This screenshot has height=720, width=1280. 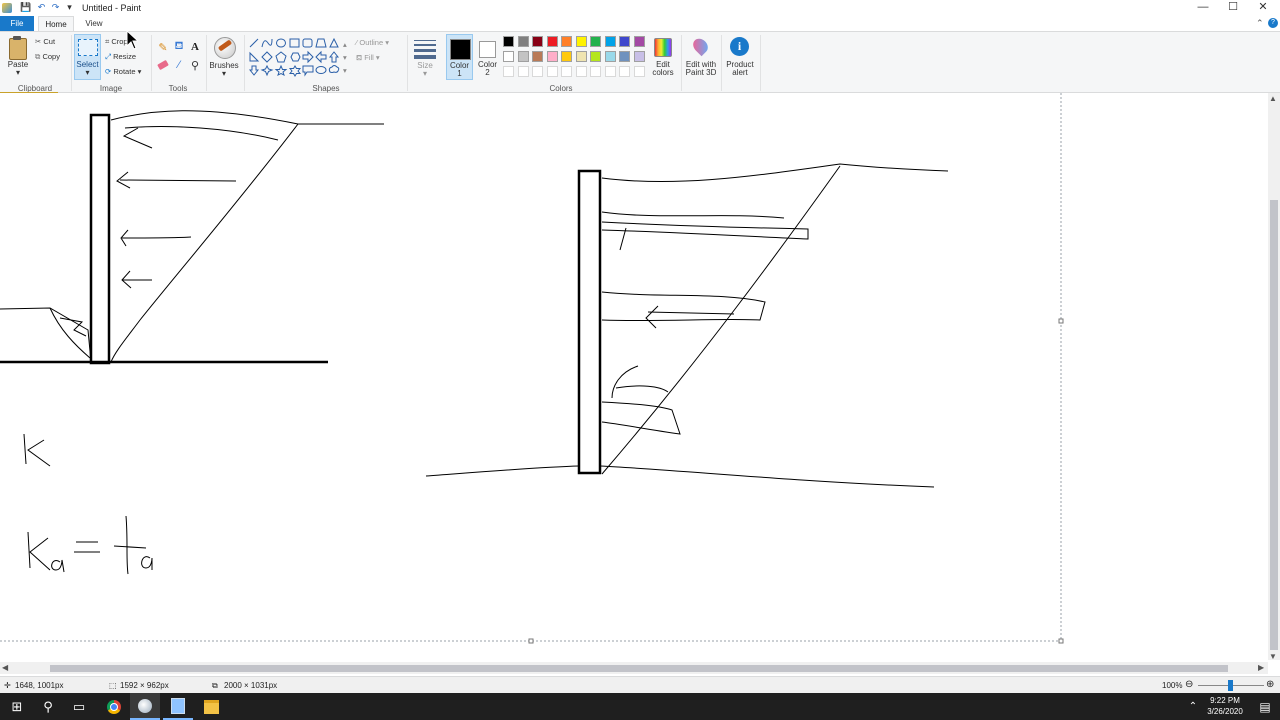 What do you see at coordinates (281, 43) in the screenshot?
I see `oval-shape-icon` at bounding box center [281, 43].